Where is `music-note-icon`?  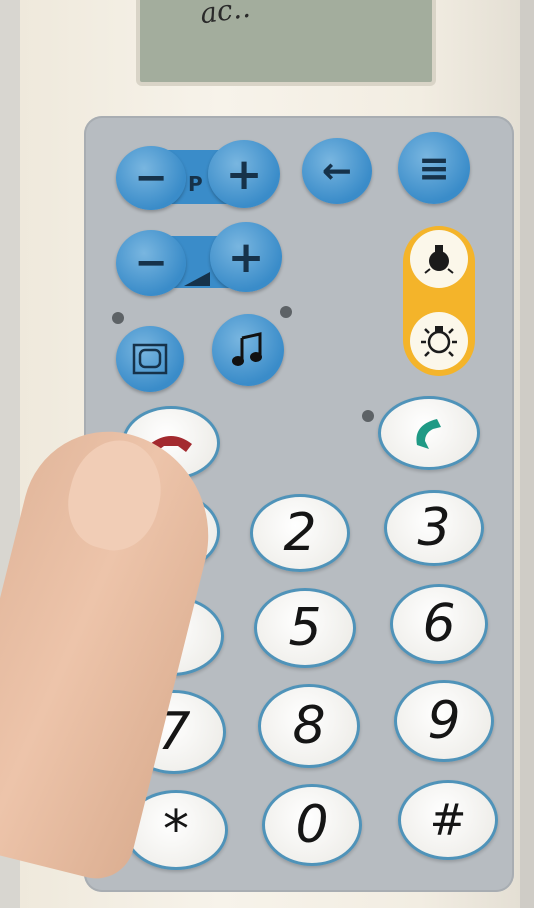
music-note-icon is located at coordinates (247, 349).